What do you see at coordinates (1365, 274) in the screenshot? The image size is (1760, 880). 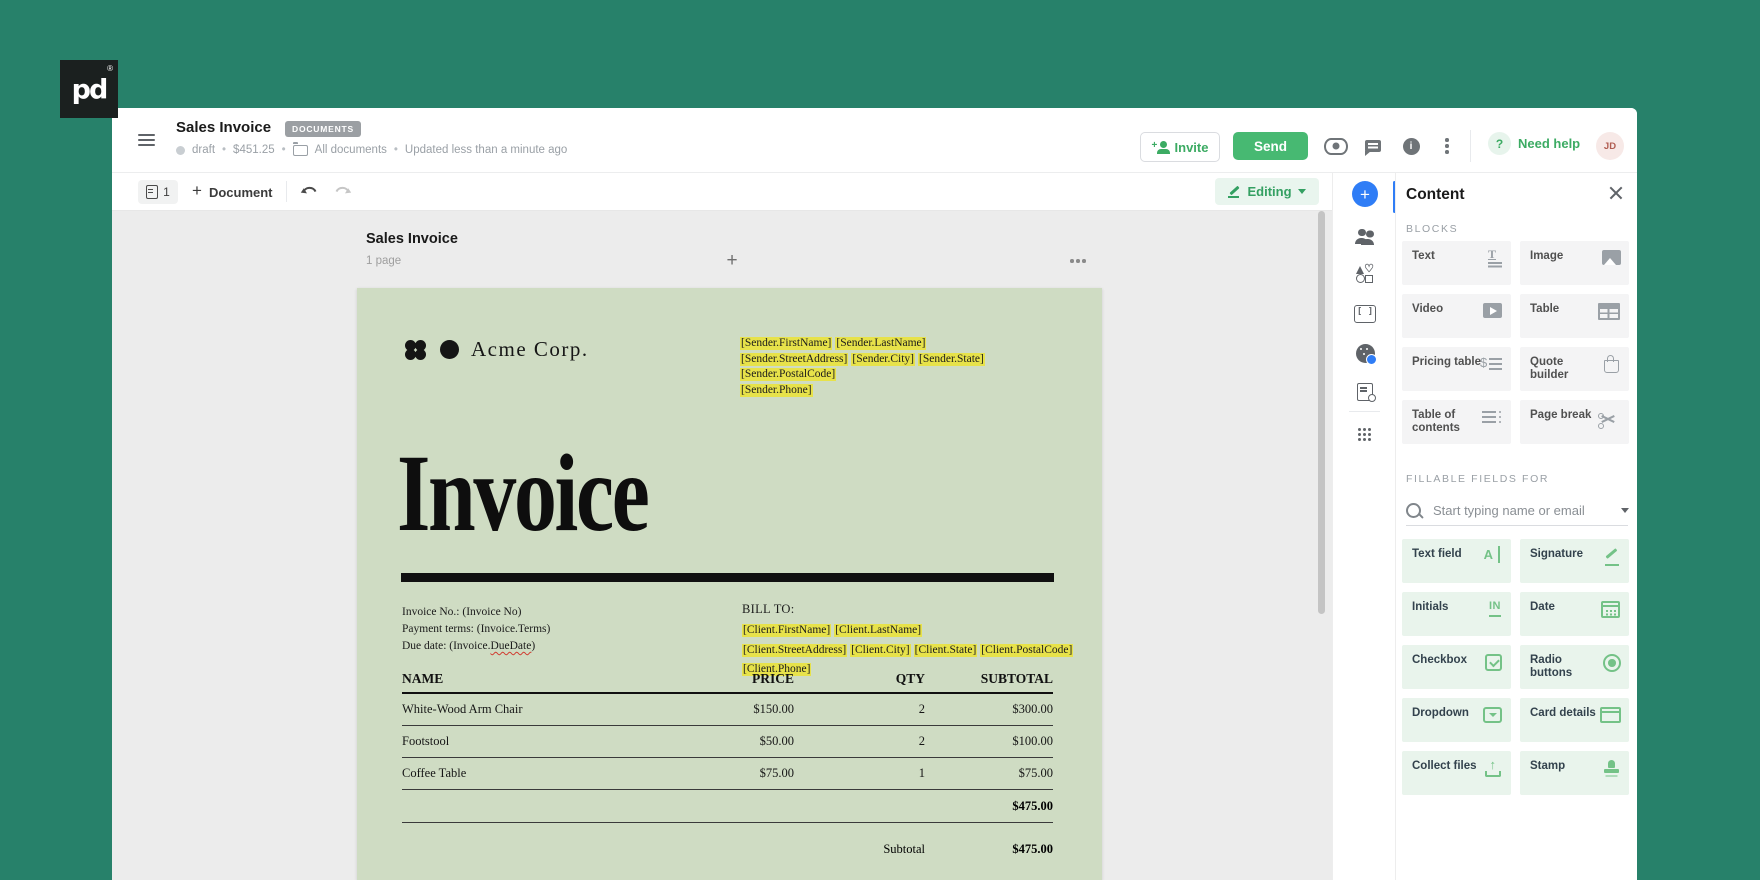 I see `rail-fields-button` at bounding box center [1365, 274].